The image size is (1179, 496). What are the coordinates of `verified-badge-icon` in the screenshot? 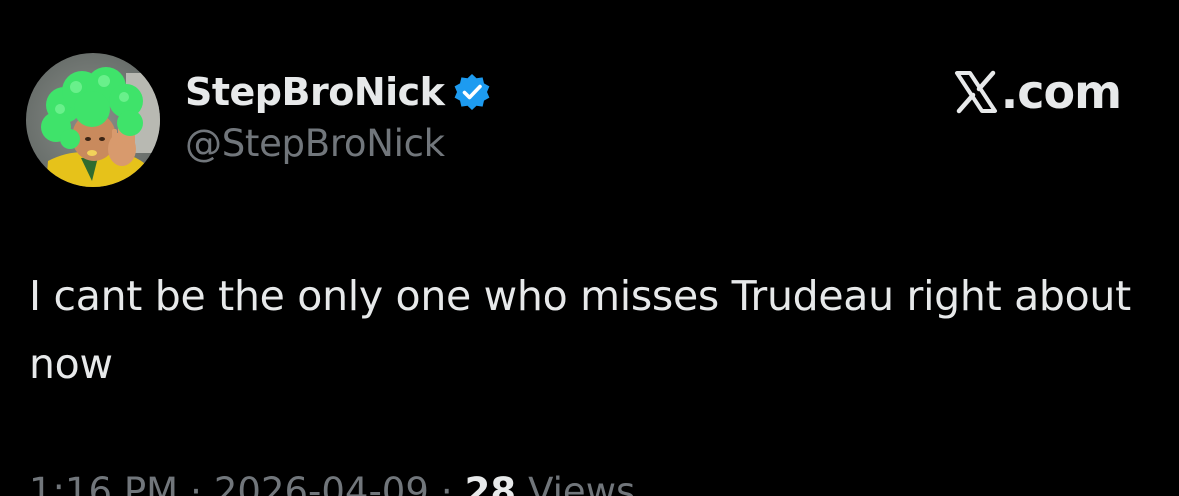 It's located at (472, 92).